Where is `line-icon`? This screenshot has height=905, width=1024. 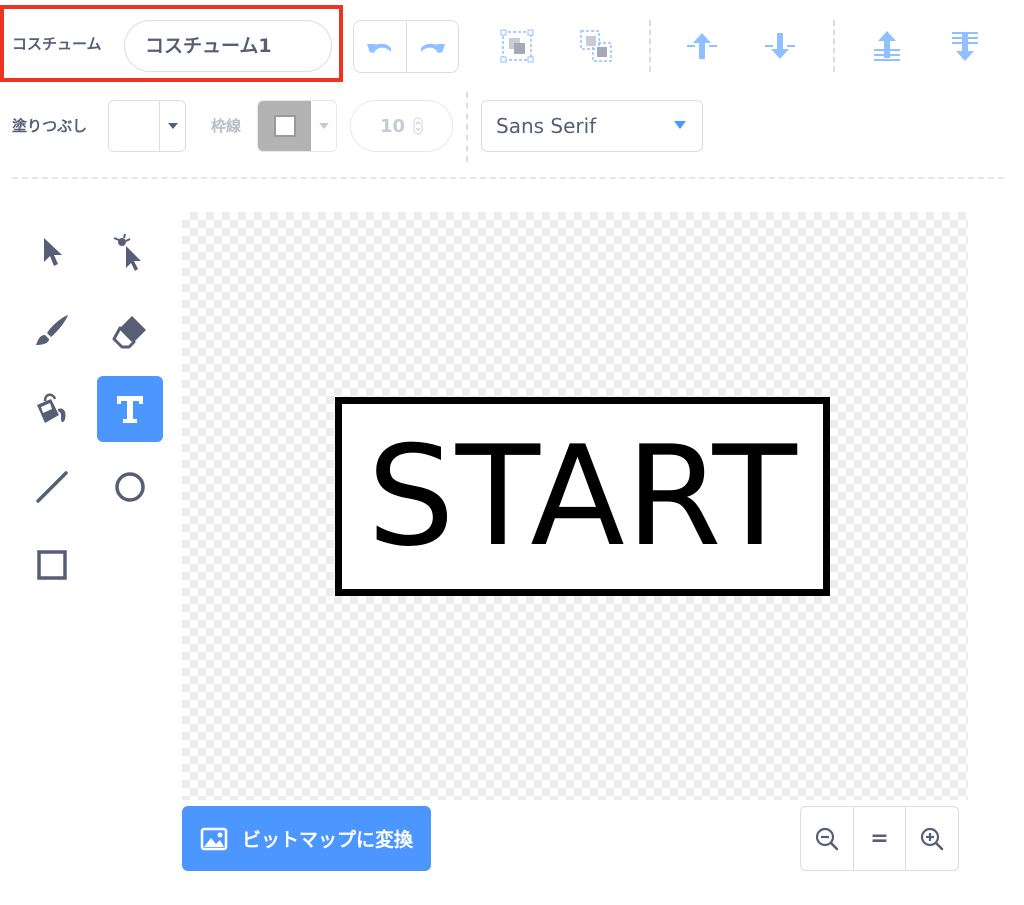 line-icon is located at coordinates (52, 487).